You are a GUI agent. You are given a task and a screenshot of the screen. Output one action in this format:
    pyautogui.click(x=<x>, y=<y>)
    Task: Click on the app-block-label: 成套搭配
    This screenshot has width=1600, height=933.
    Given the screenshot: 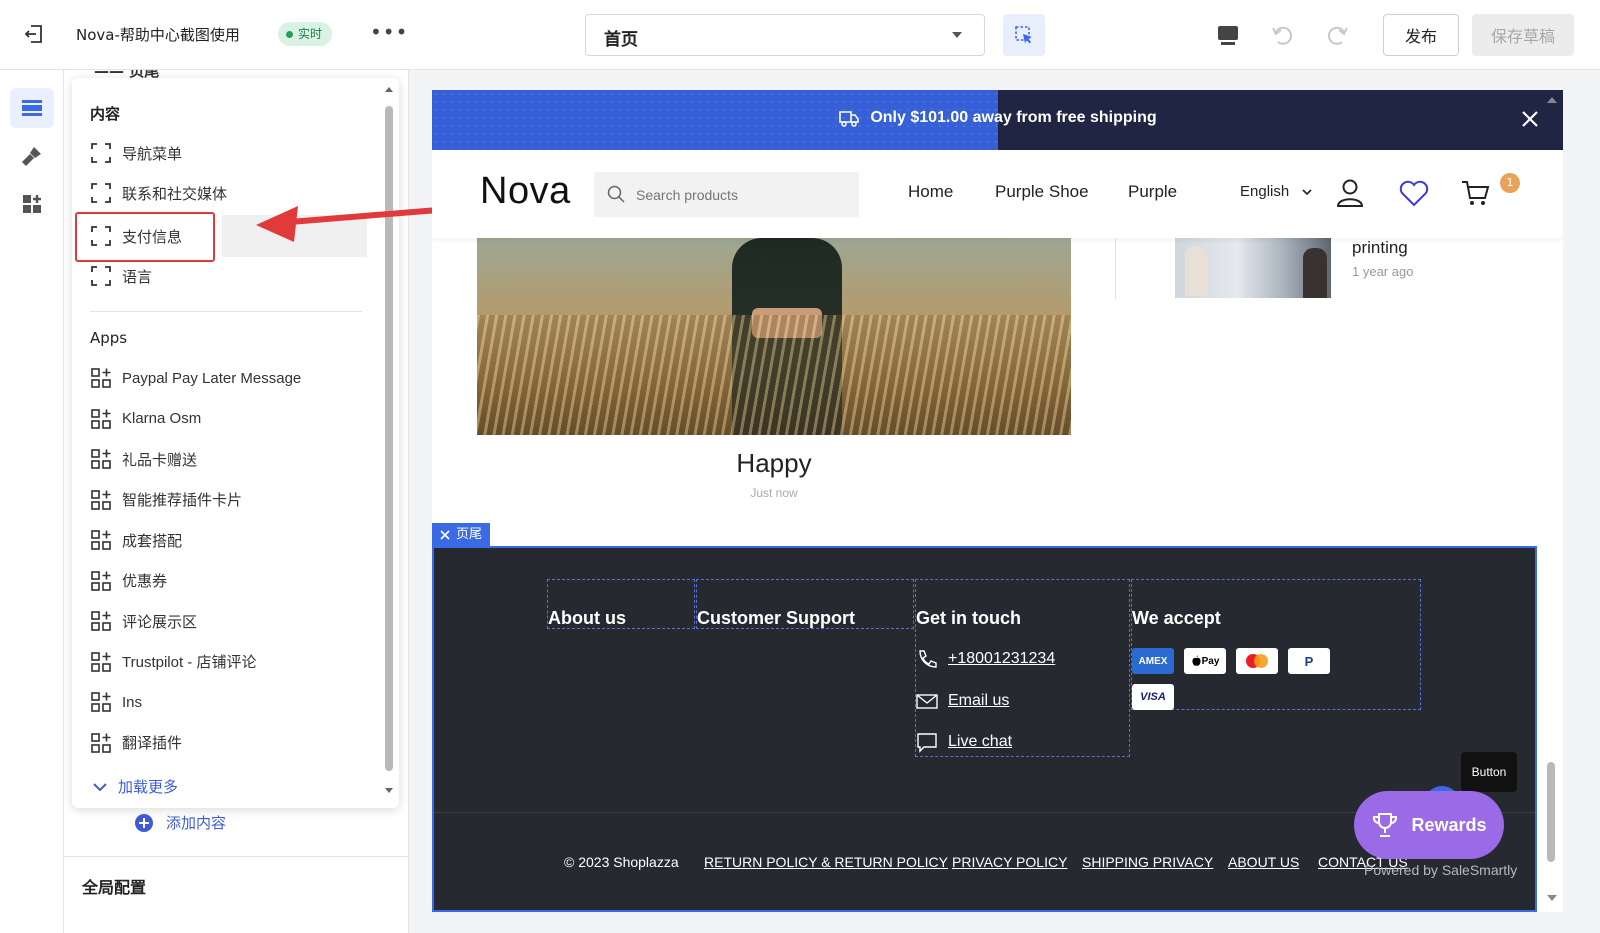 What is the action you would take?
    pyautogui.click(x=152, y=541)
    